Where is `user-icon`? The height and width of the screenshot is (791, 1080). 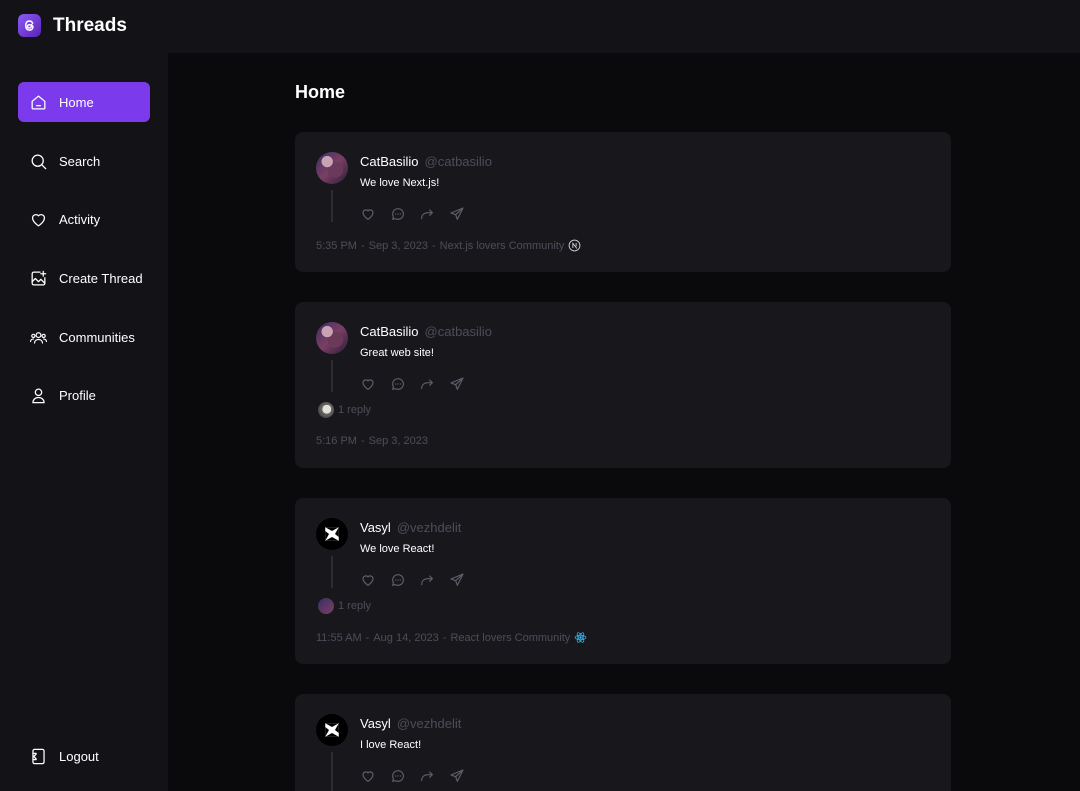
user-icon is located at coordinates (38, 395).